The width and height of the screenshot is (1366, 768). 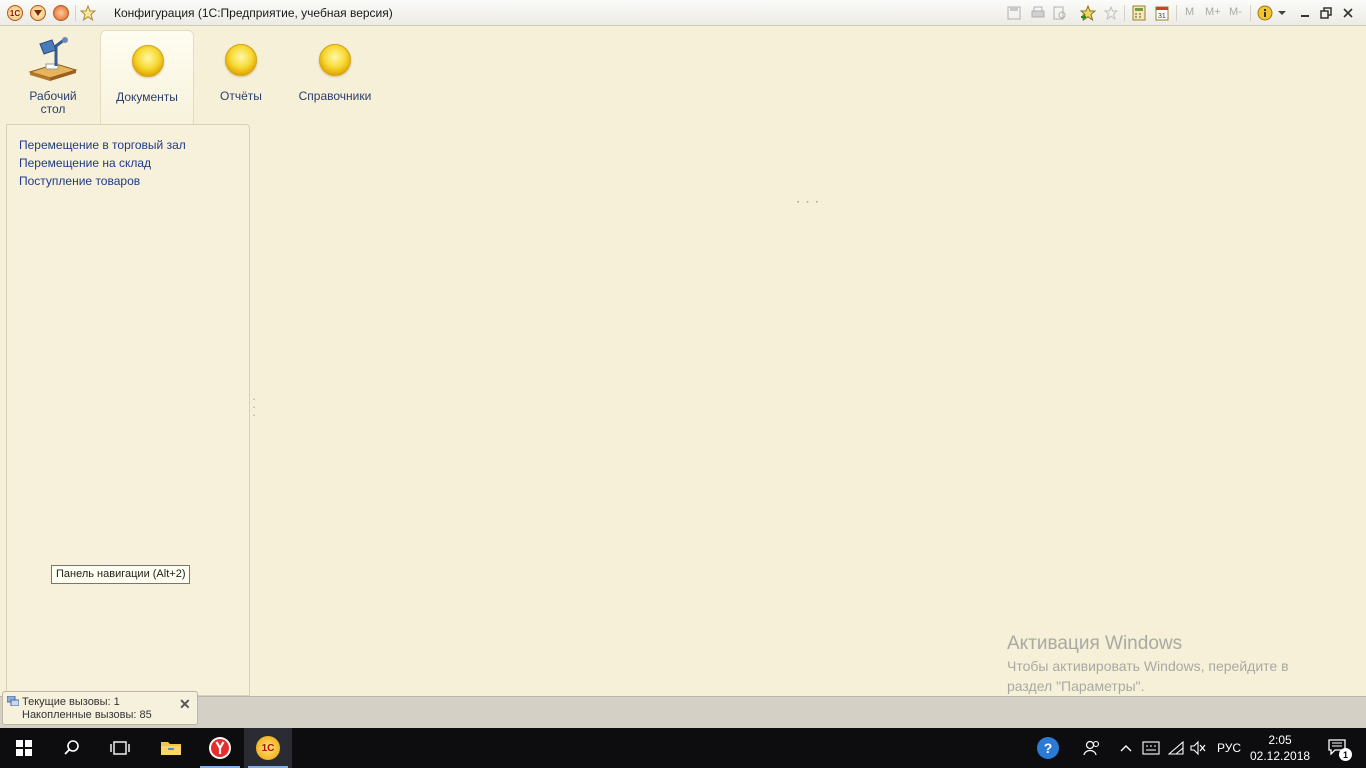 What do you see at coordinates (1280, 756) in the screenshot?
I see `clock-date: 02.12.2018` at bounding box center [1280, 756].